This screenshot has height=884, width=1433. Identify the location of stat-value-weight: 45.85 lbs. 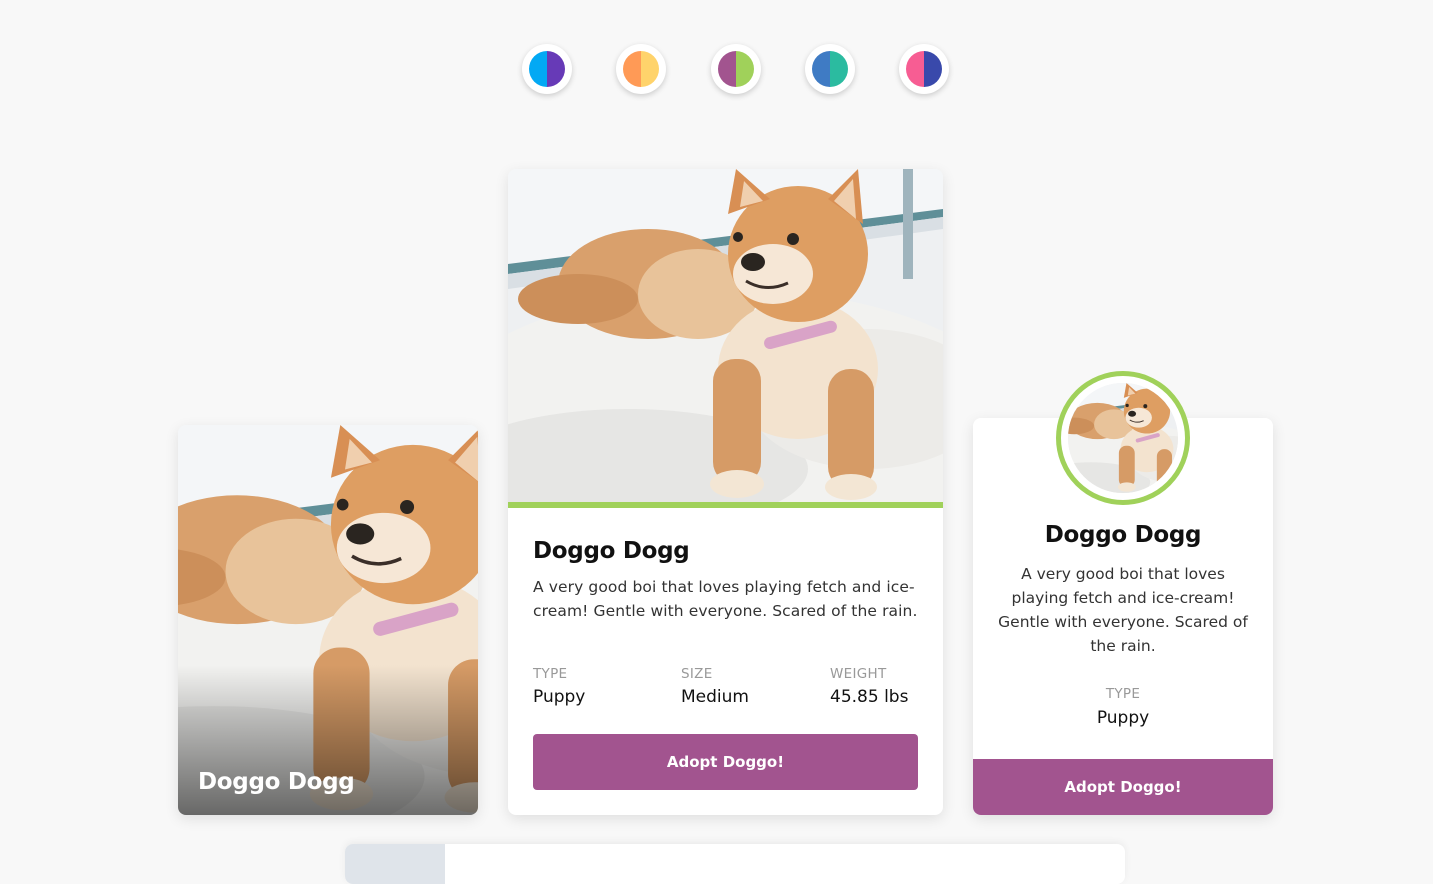
(869, 697).